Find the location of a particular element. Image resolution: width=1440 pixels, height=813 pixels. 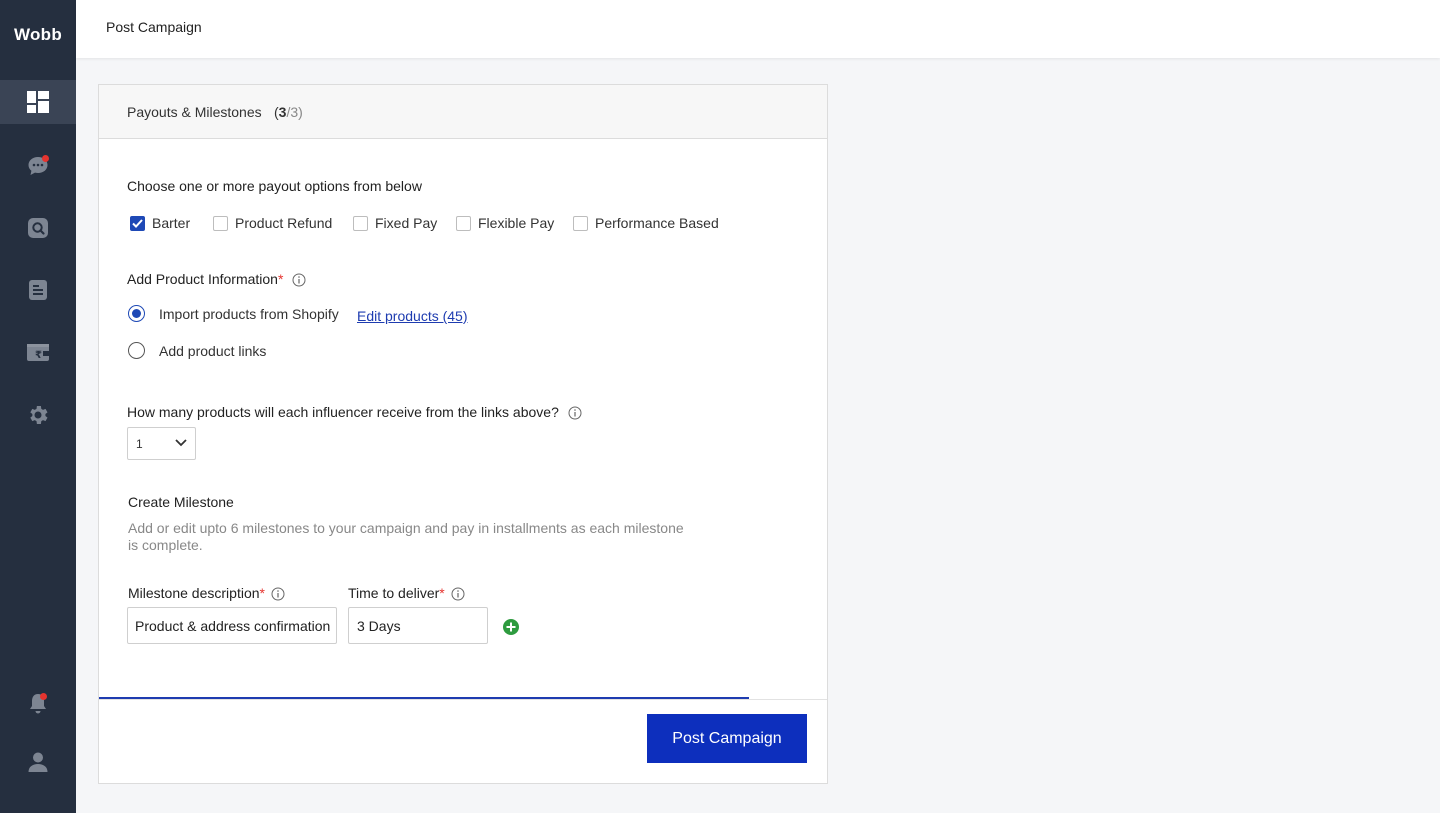

dashboard-icon is located at coordinates (38, 102).